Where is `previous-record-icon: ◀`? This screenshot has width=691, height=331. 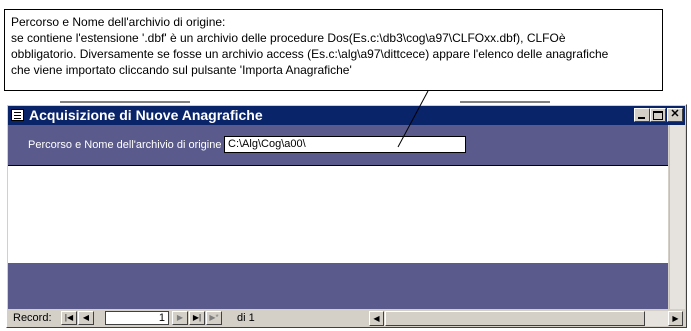
previous-record-icon: ◀ is located at coordinates (86, 318).